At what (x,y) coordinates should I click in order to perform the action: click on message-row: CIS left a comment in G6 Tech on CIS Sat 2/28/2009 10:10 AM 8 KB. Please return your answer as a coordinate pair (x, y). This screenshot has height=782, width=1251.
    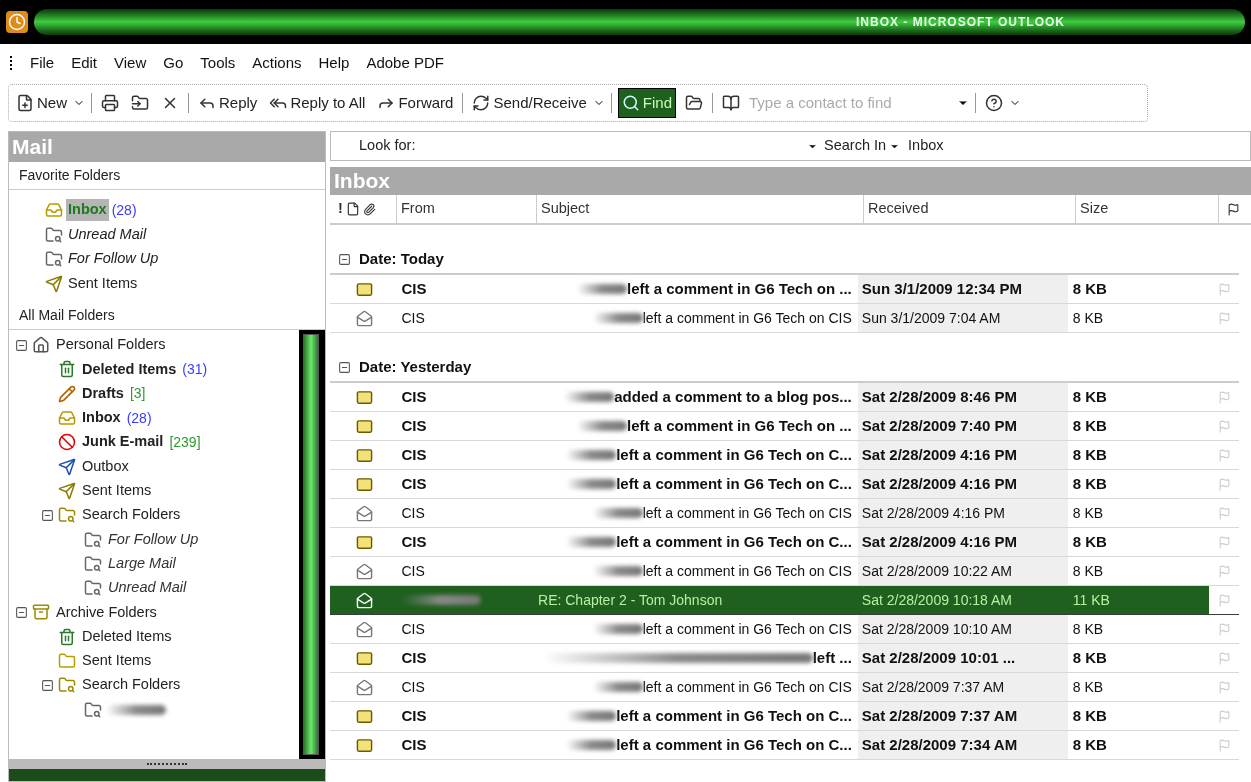
    Looking at the image, I should click on (784, 629).